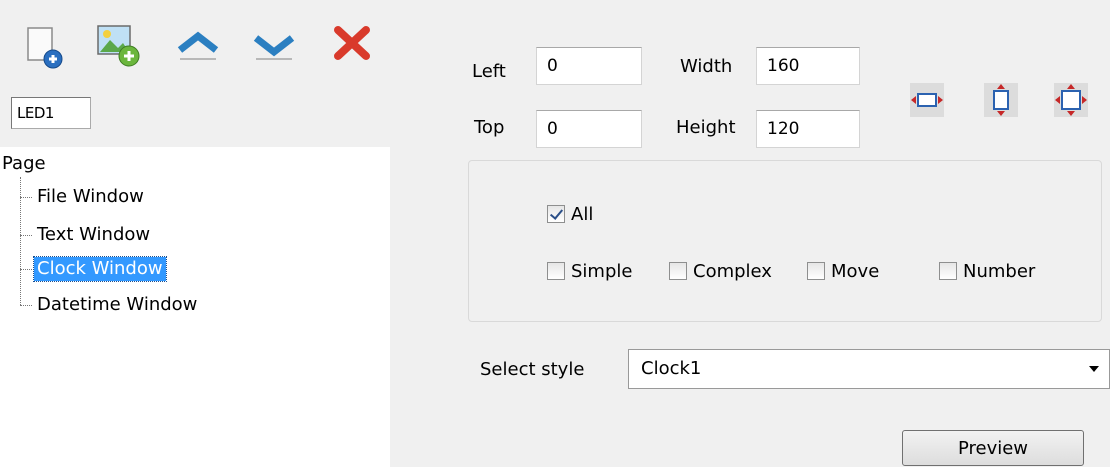 The width and height of the screenshot is (1110, 467). I want to click on new-page-icon, so click(45, 48).